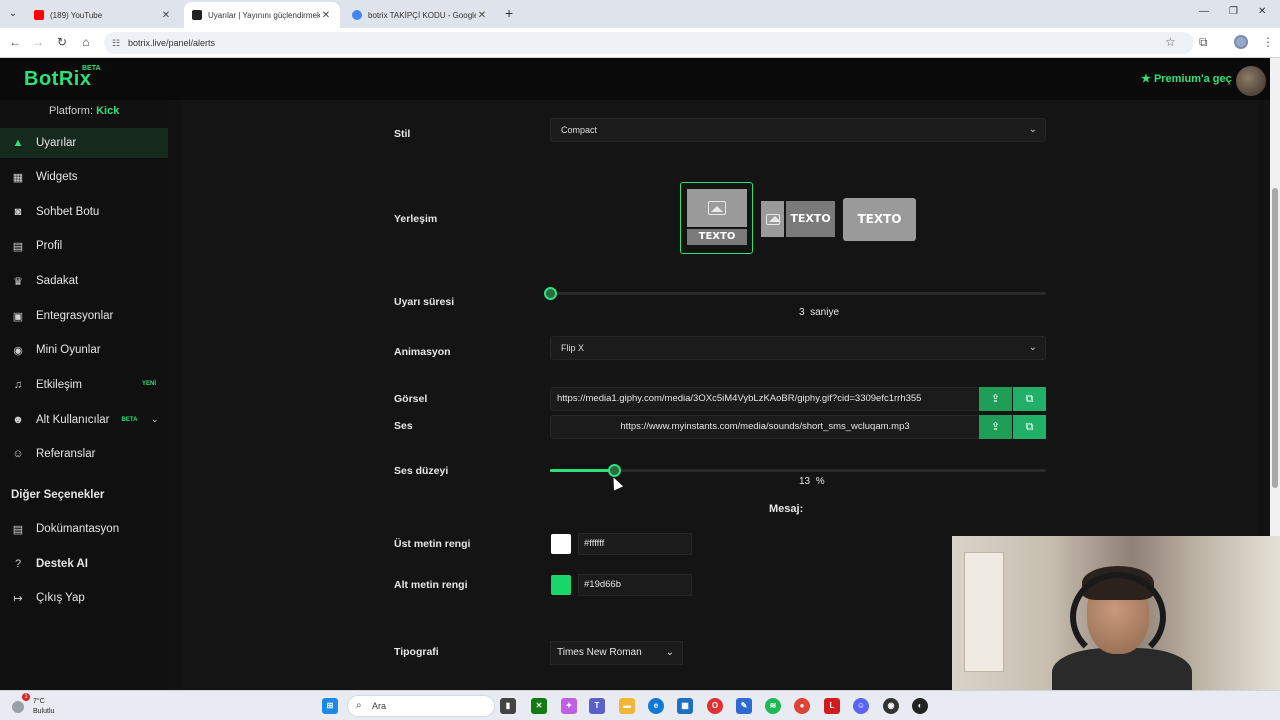 This screenshot has height=720, width=1280. I want to click on restore-icon: ❐, so click(1233, 11).